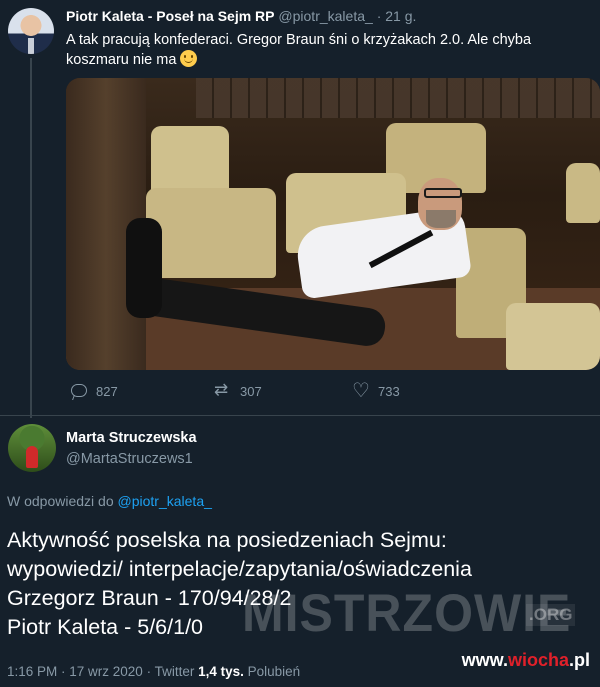  What do you see at coordinates (79, 391) in the screenshot?
I see `reply-icon` at bounding box center [79, 391].